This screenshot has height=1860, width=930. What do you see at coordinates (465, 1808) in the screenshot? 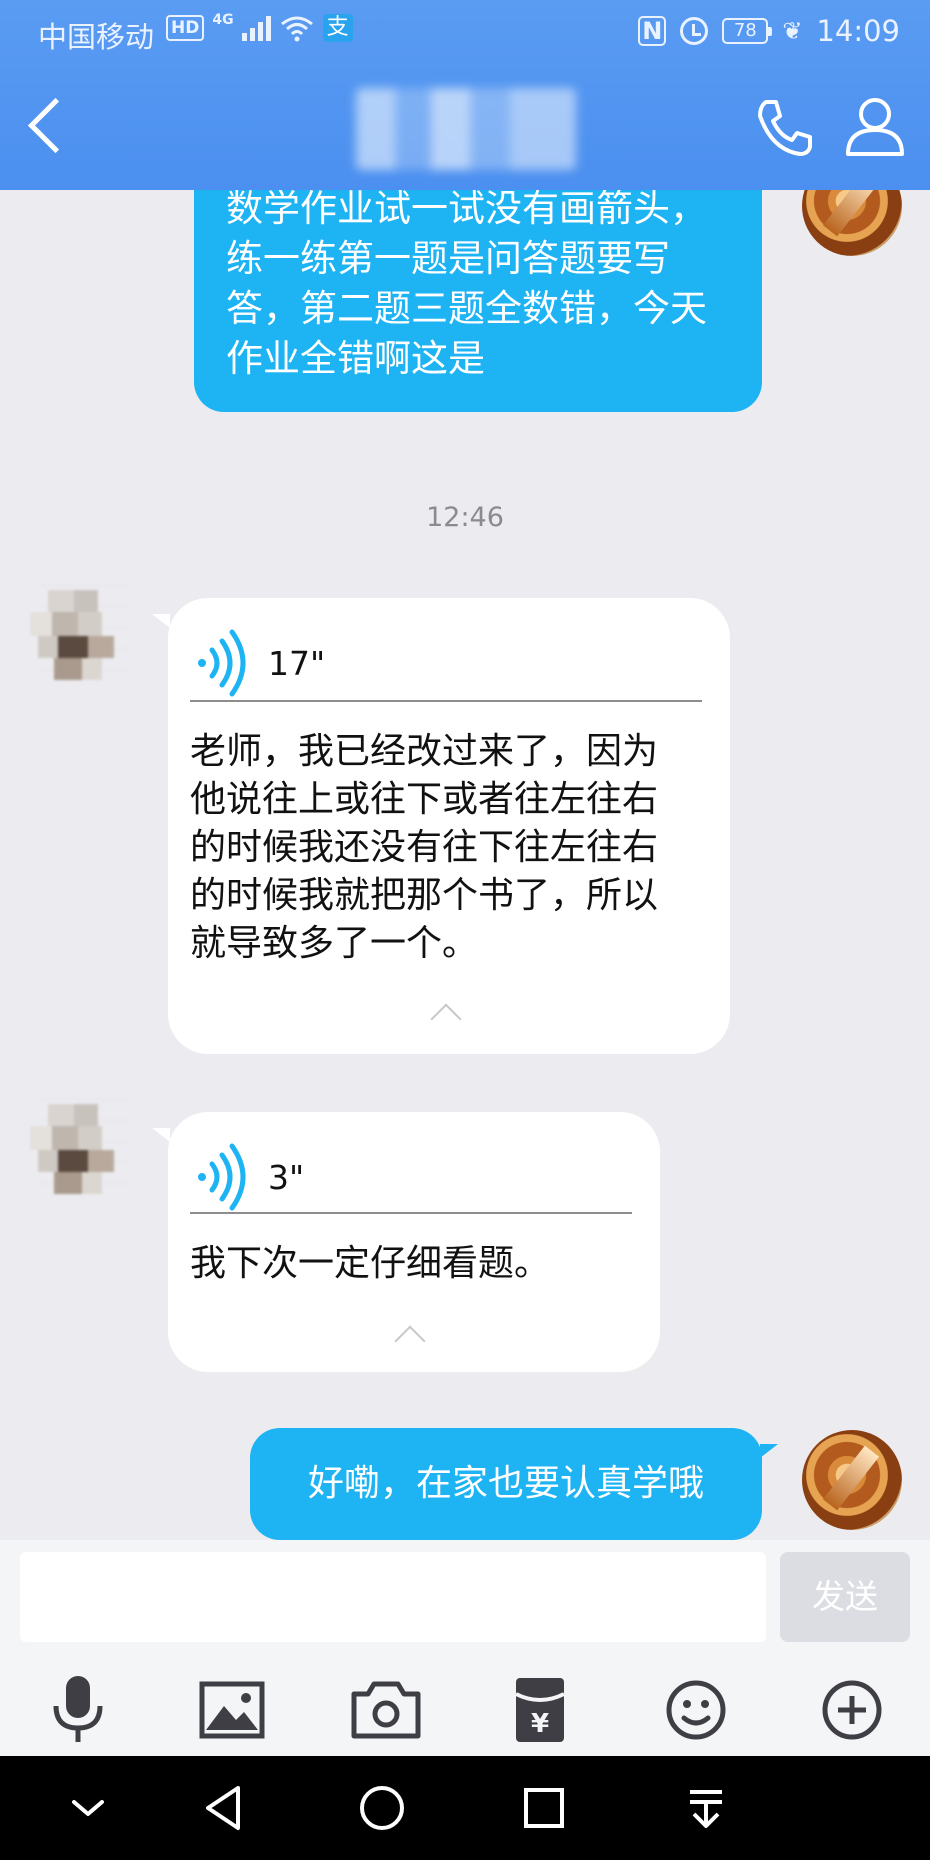
I see `system-nav-bar` at bounding box center [465, 1808].